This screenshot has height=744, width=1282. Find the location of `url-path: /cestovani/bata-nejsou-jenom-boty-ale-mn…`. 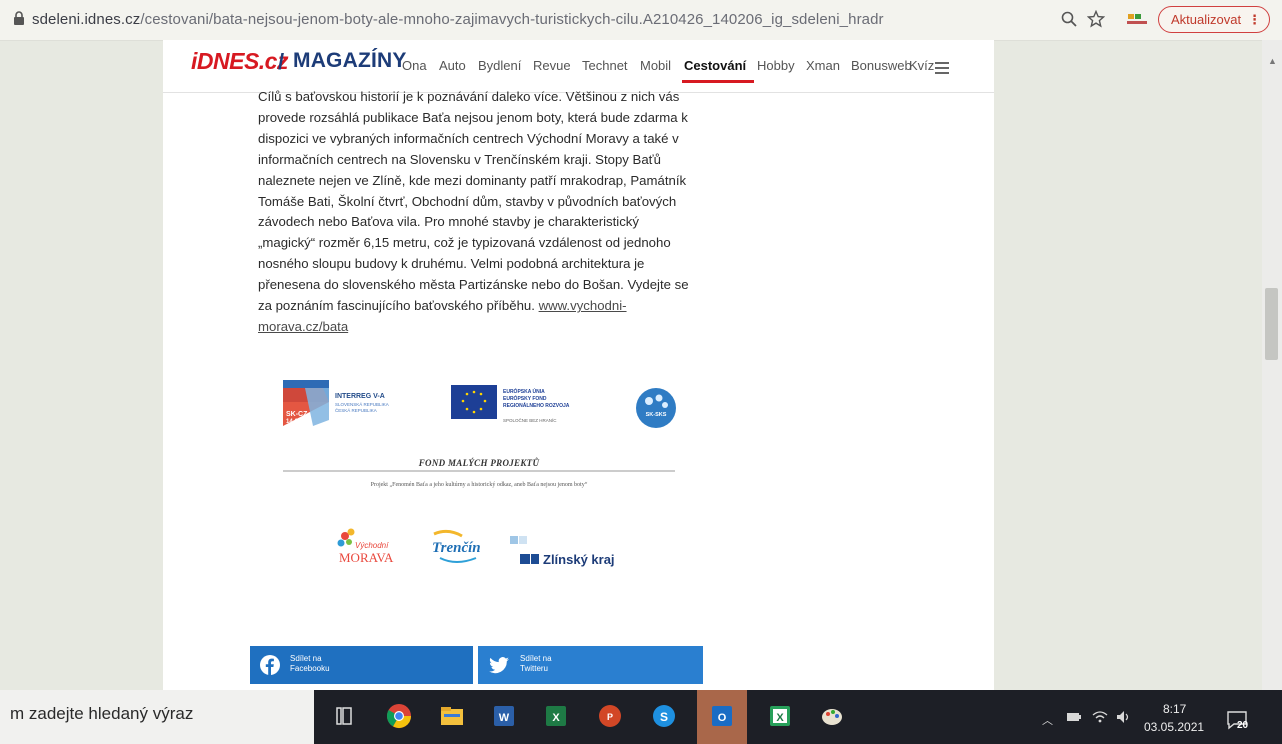

url-path: /cestovani/bata-nejsou-jenom-boty-ale-mn… is located at coordinates (512, 19).